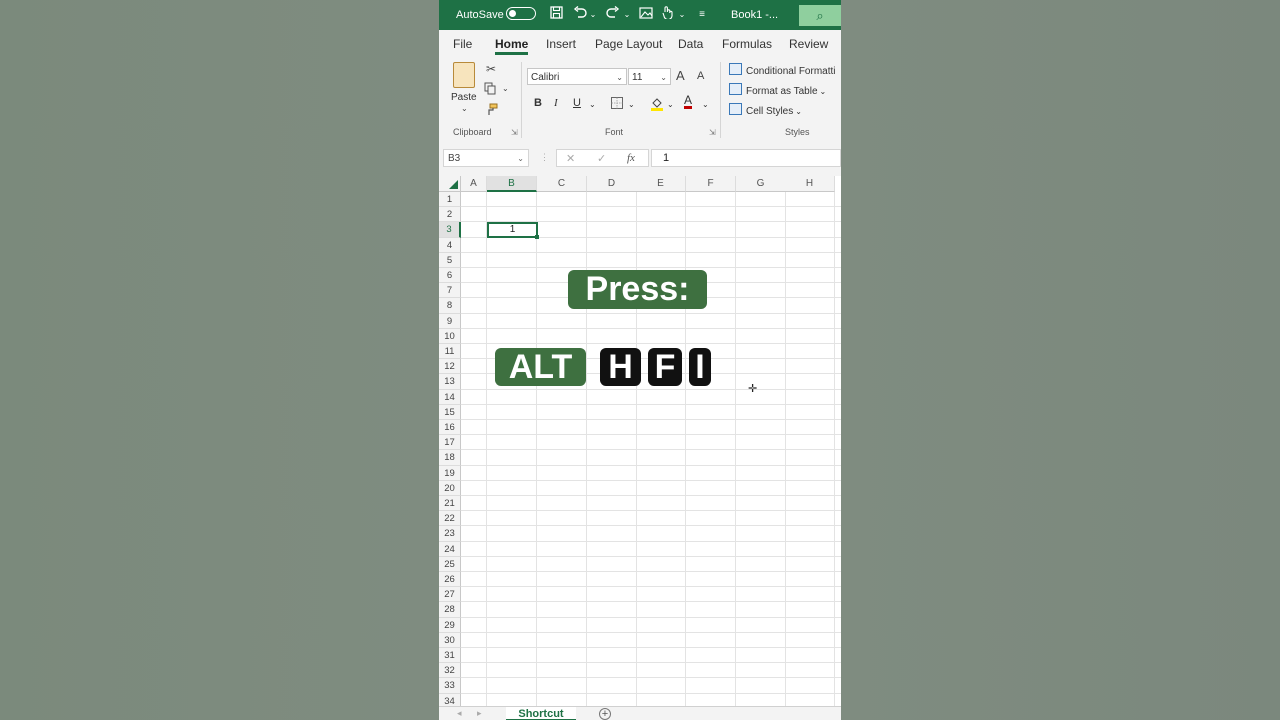 This screenshot has width=1280, height=720. What do you see at coordinates (450, 200) in the screenshot?
I see `row-header: 1` at bounding box center [450, 200].